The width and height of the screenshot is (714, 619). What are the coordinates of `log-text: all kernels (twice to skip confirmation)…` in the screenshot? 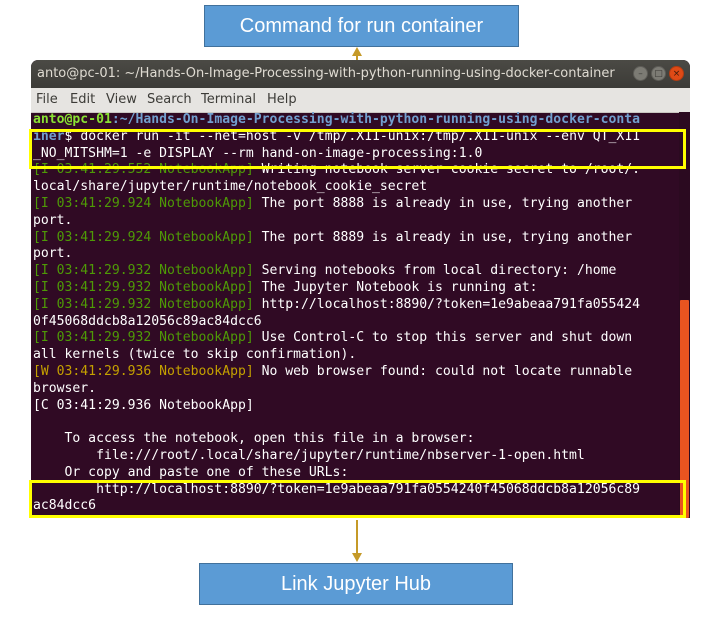 It's located at (195, 355).